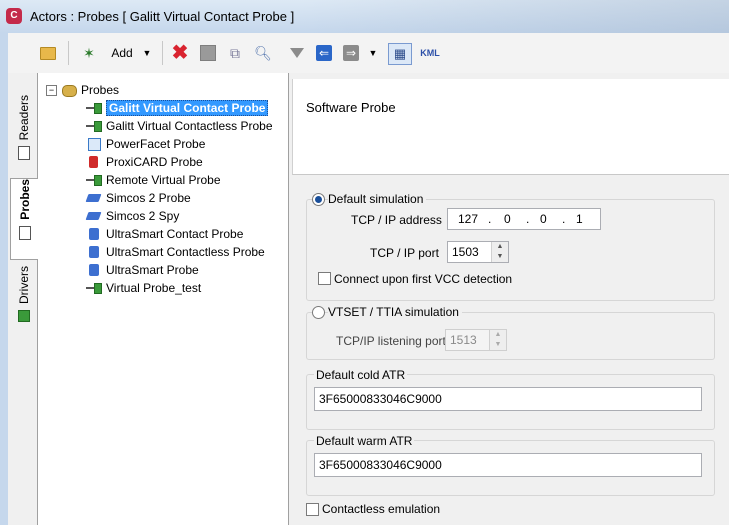  What do you see at coordinates (507, 219) in the screenshot?
I see `ip-octet: 0` at bounding box center [507, 219].